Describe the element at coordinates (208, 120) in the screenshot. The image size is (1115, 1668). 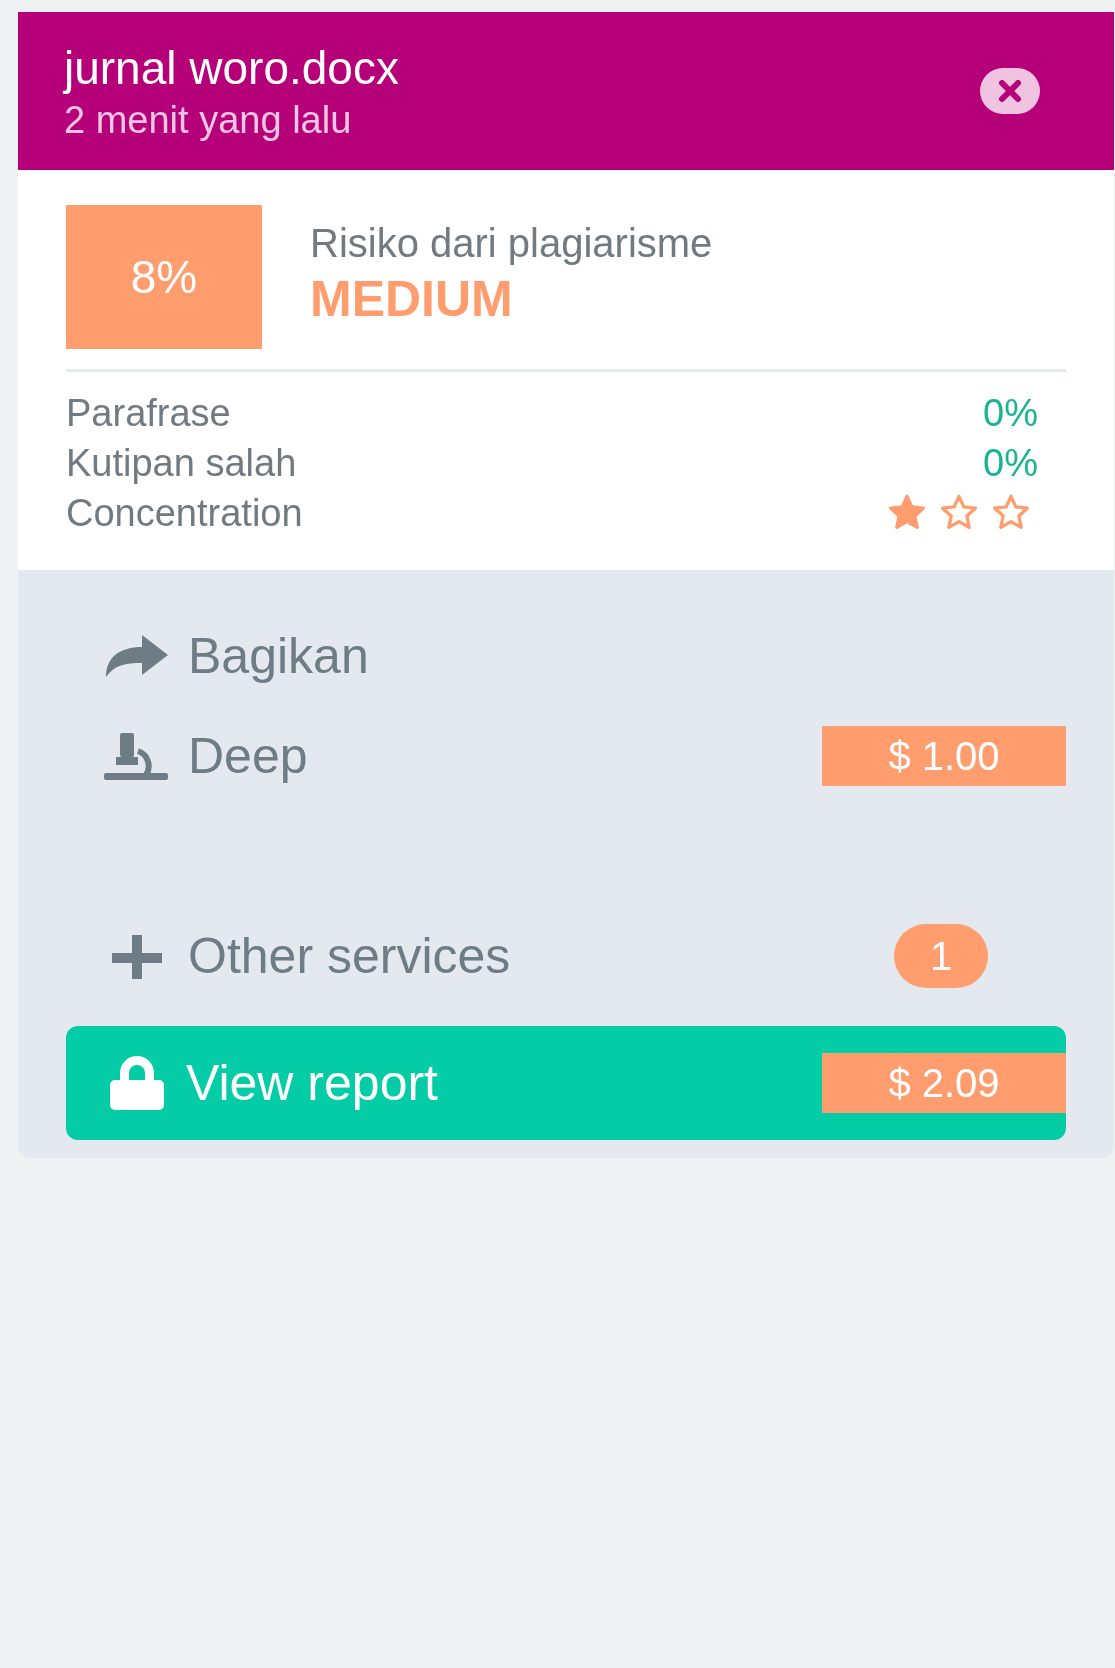
I see `timestamp: 2 menit yang lalu` at that location.